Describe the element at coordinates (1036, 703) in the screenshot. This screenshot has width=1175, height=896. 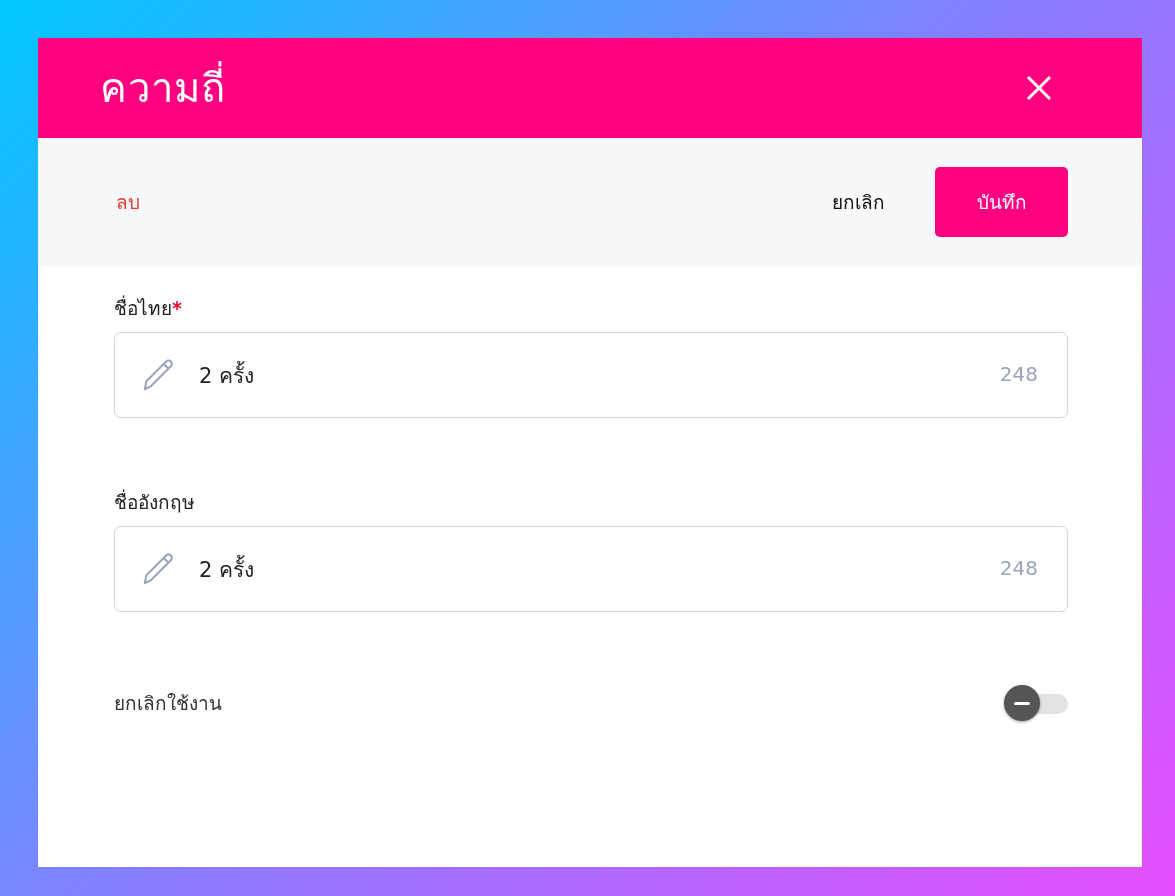
I see `toggle-switch` at that location.